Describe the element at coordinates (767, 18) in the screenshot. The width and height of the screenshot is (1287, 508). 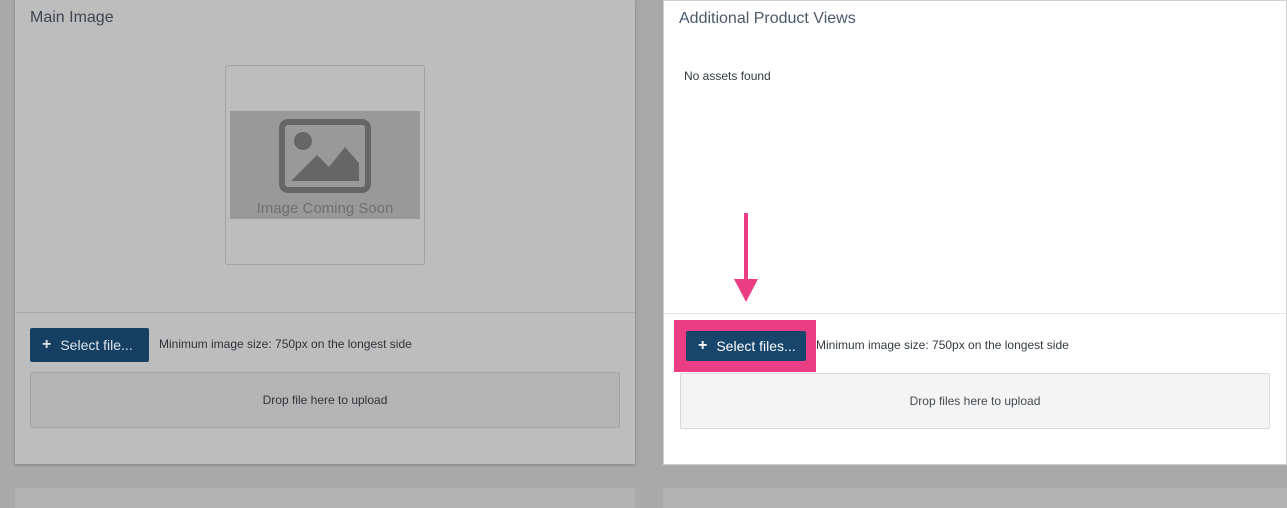
I see `additional-views-title: Additional Product Views` at that location.